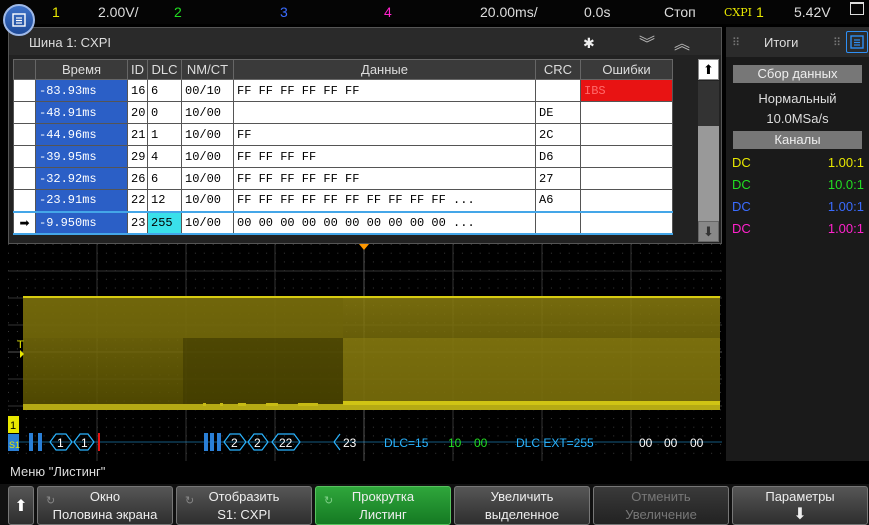  What do you see at coordinates (597, 12) in the screenshot?
I see `delay: 0.0s` at bounding box center [597, 12].